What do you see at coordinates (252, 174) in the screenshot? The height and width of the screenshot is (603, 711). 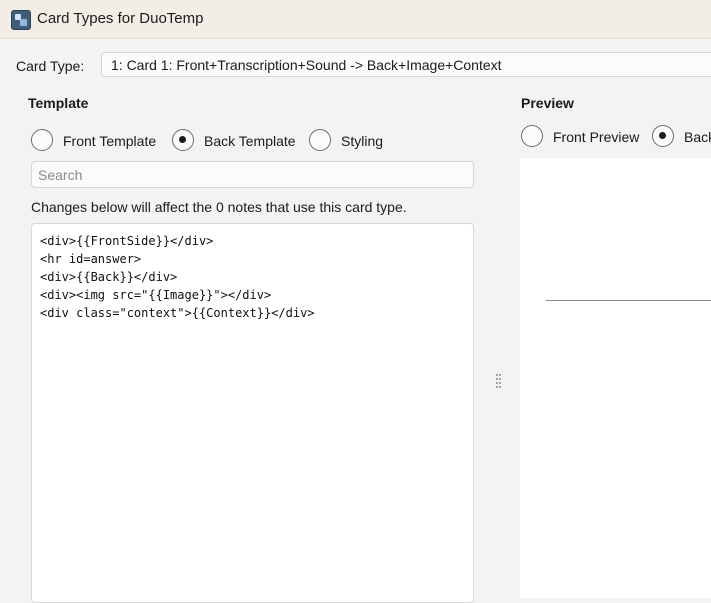 I see `search-input` at bounding box center [252, 174].